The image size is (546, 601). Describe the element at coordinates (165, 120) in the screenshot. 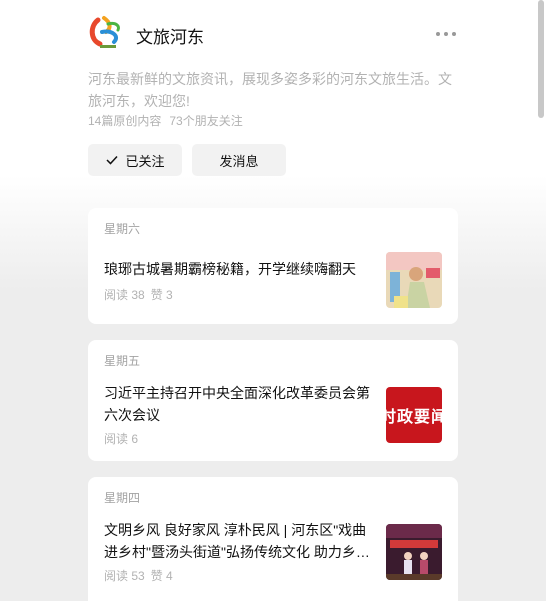

I see `account-stats: 14篇原创内容 73个朋友关注` at that location.